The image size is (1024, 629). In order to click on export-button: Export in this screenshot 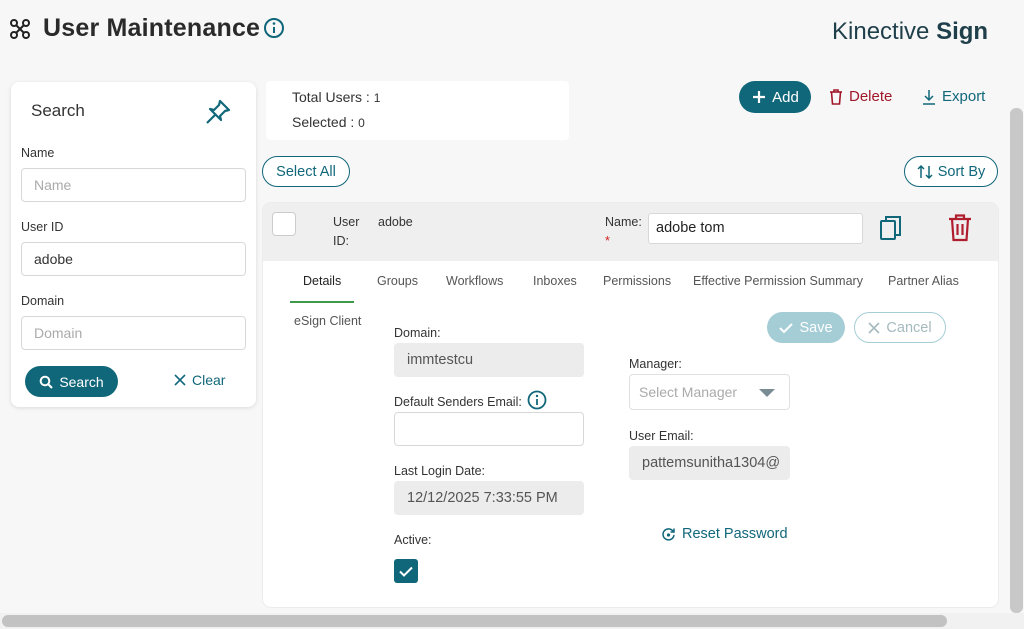, I will do `click(953, 96)`.